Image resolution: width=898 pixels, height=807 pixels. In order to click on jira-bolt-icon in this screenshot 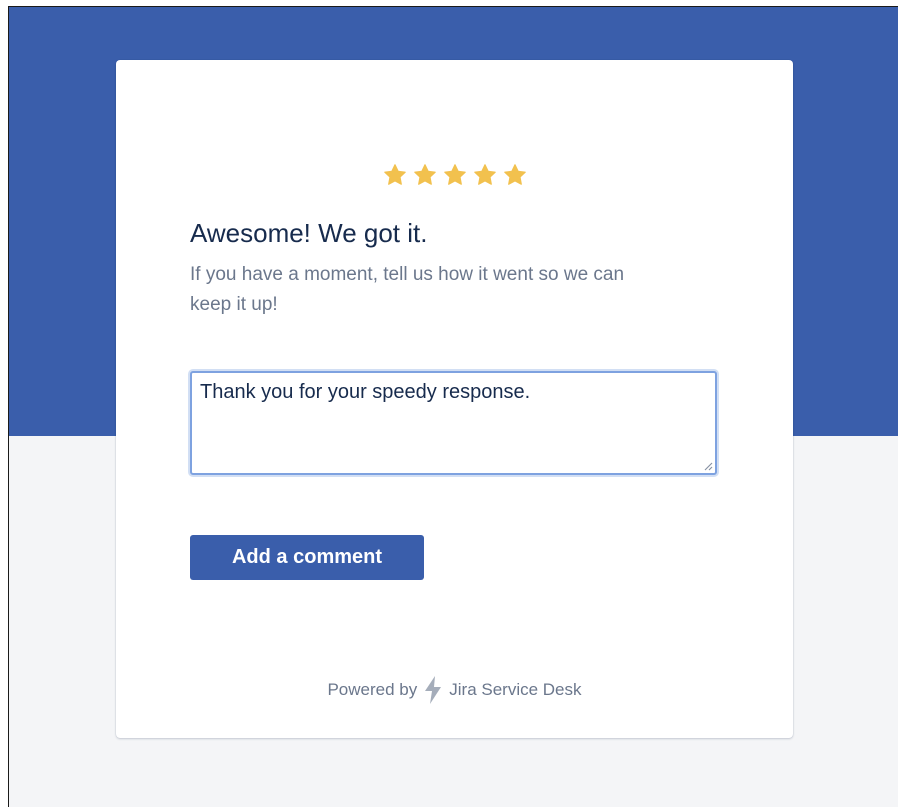, I will do `click(433, 690)`.